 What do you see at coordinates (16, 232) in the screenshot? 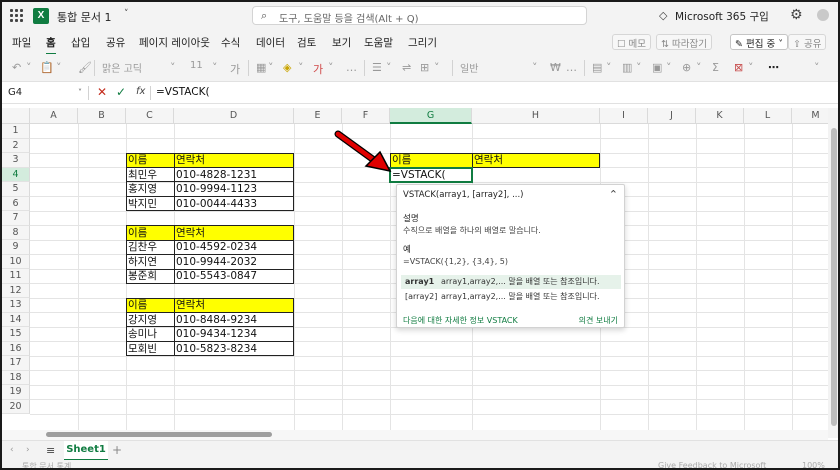
I see `row-header: 8` at bounding box center [16, 232].